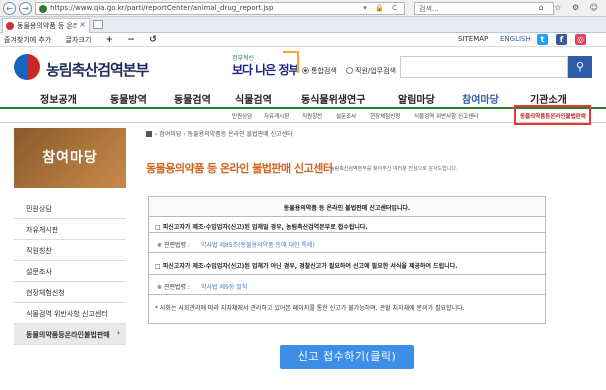 The width and height of the screenshot is (606, 390). Describe the element at coordinates (58, 98) in the screenshot. I see `gnb-item: 정보공개` at that location.